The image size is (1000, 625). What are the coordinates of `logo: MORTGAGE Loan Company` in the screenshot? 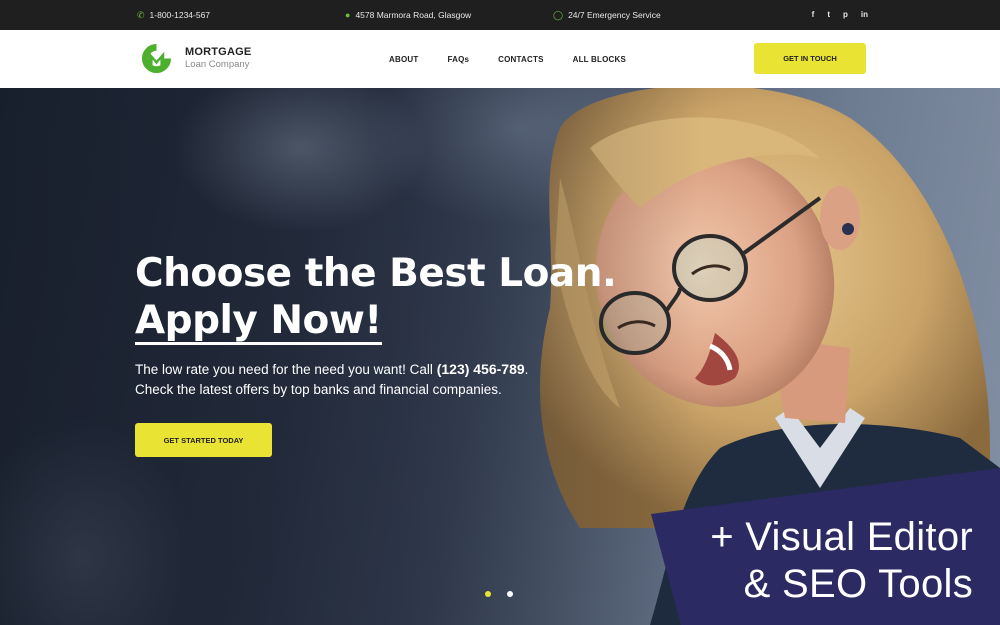 It's located at (195, 58).